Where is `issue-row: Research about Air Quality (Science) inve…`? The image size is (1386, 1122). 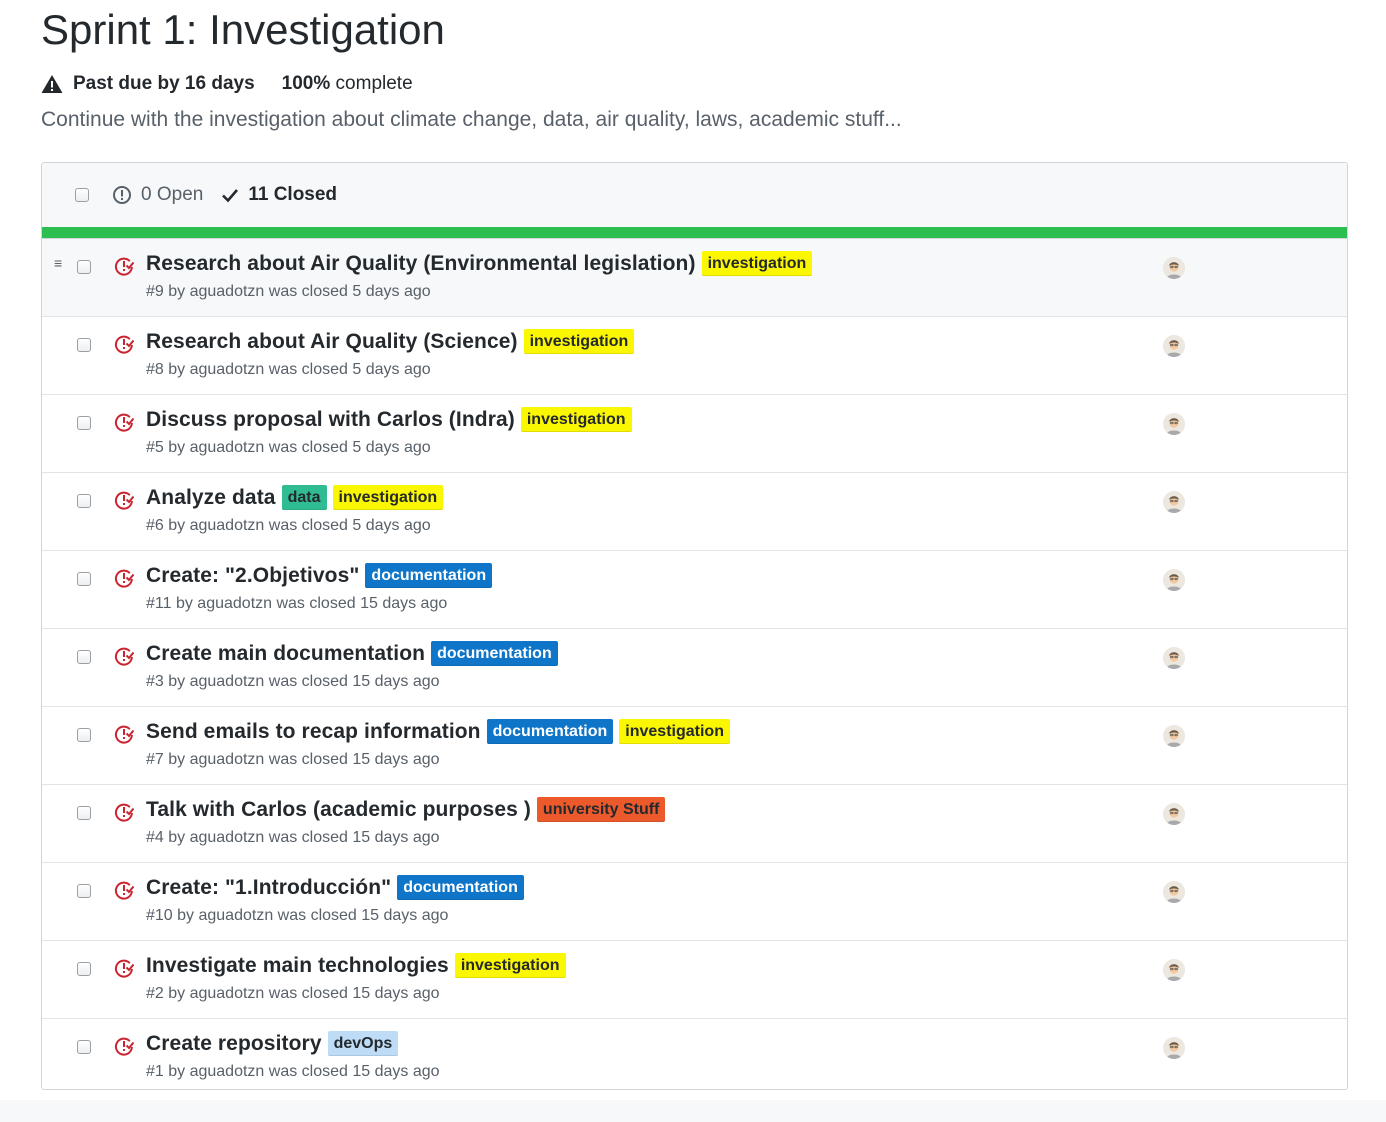 issue-row: Research about Air Quality (Science) inve… is located at coordinates (694, 355).